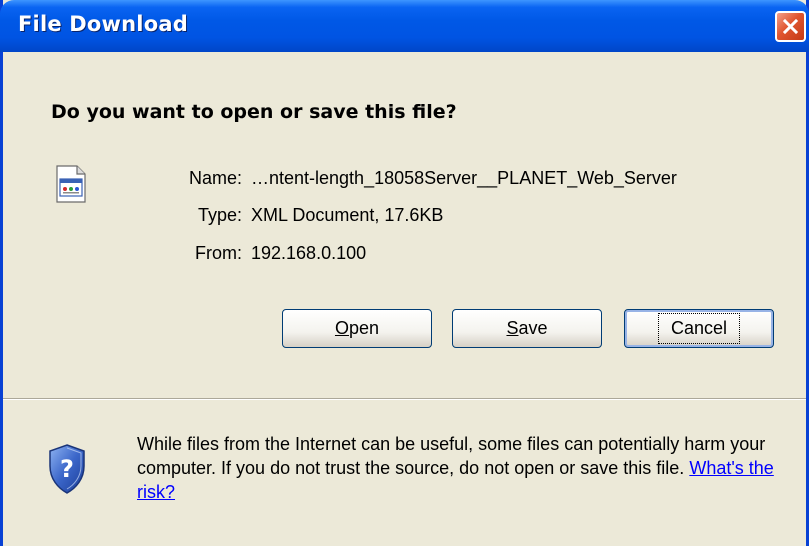 Image resolution: width=809 pixels, height=546 pixels. I want to click on from-label: From:, so click(218, 253).